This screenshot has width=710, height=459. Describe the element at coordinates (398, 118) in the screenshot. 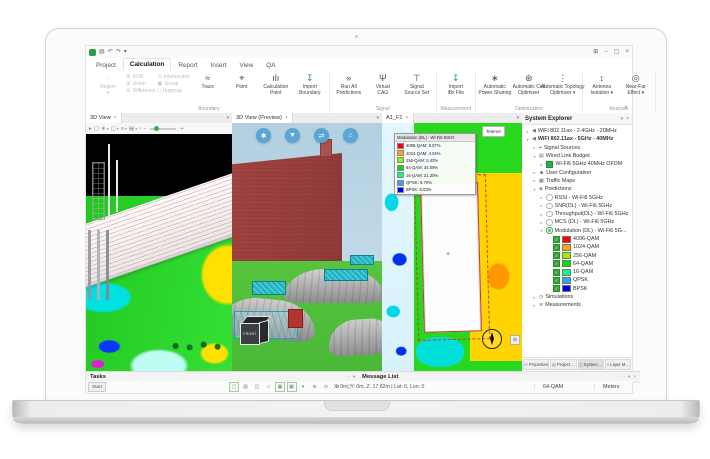

I see `tab-a1-f1: A1_F1 ×` at that location.